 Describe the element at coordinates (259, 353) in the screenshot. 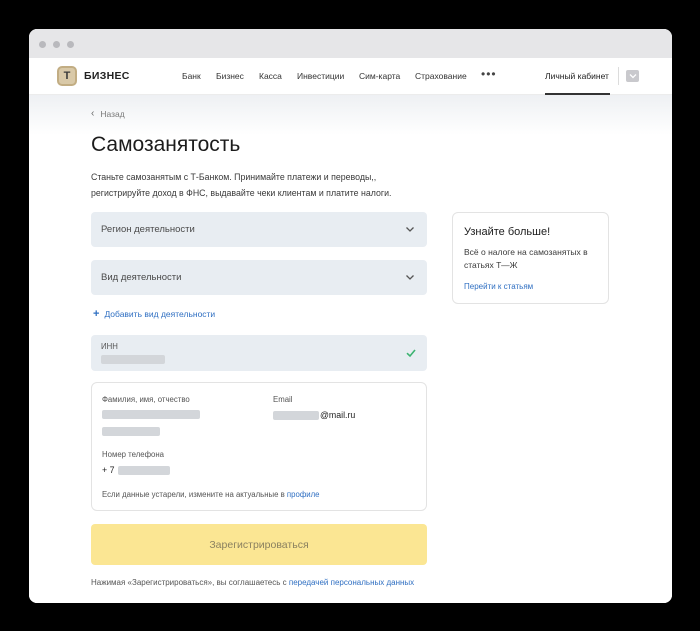

I see `inn-field: ИНН` at that location.